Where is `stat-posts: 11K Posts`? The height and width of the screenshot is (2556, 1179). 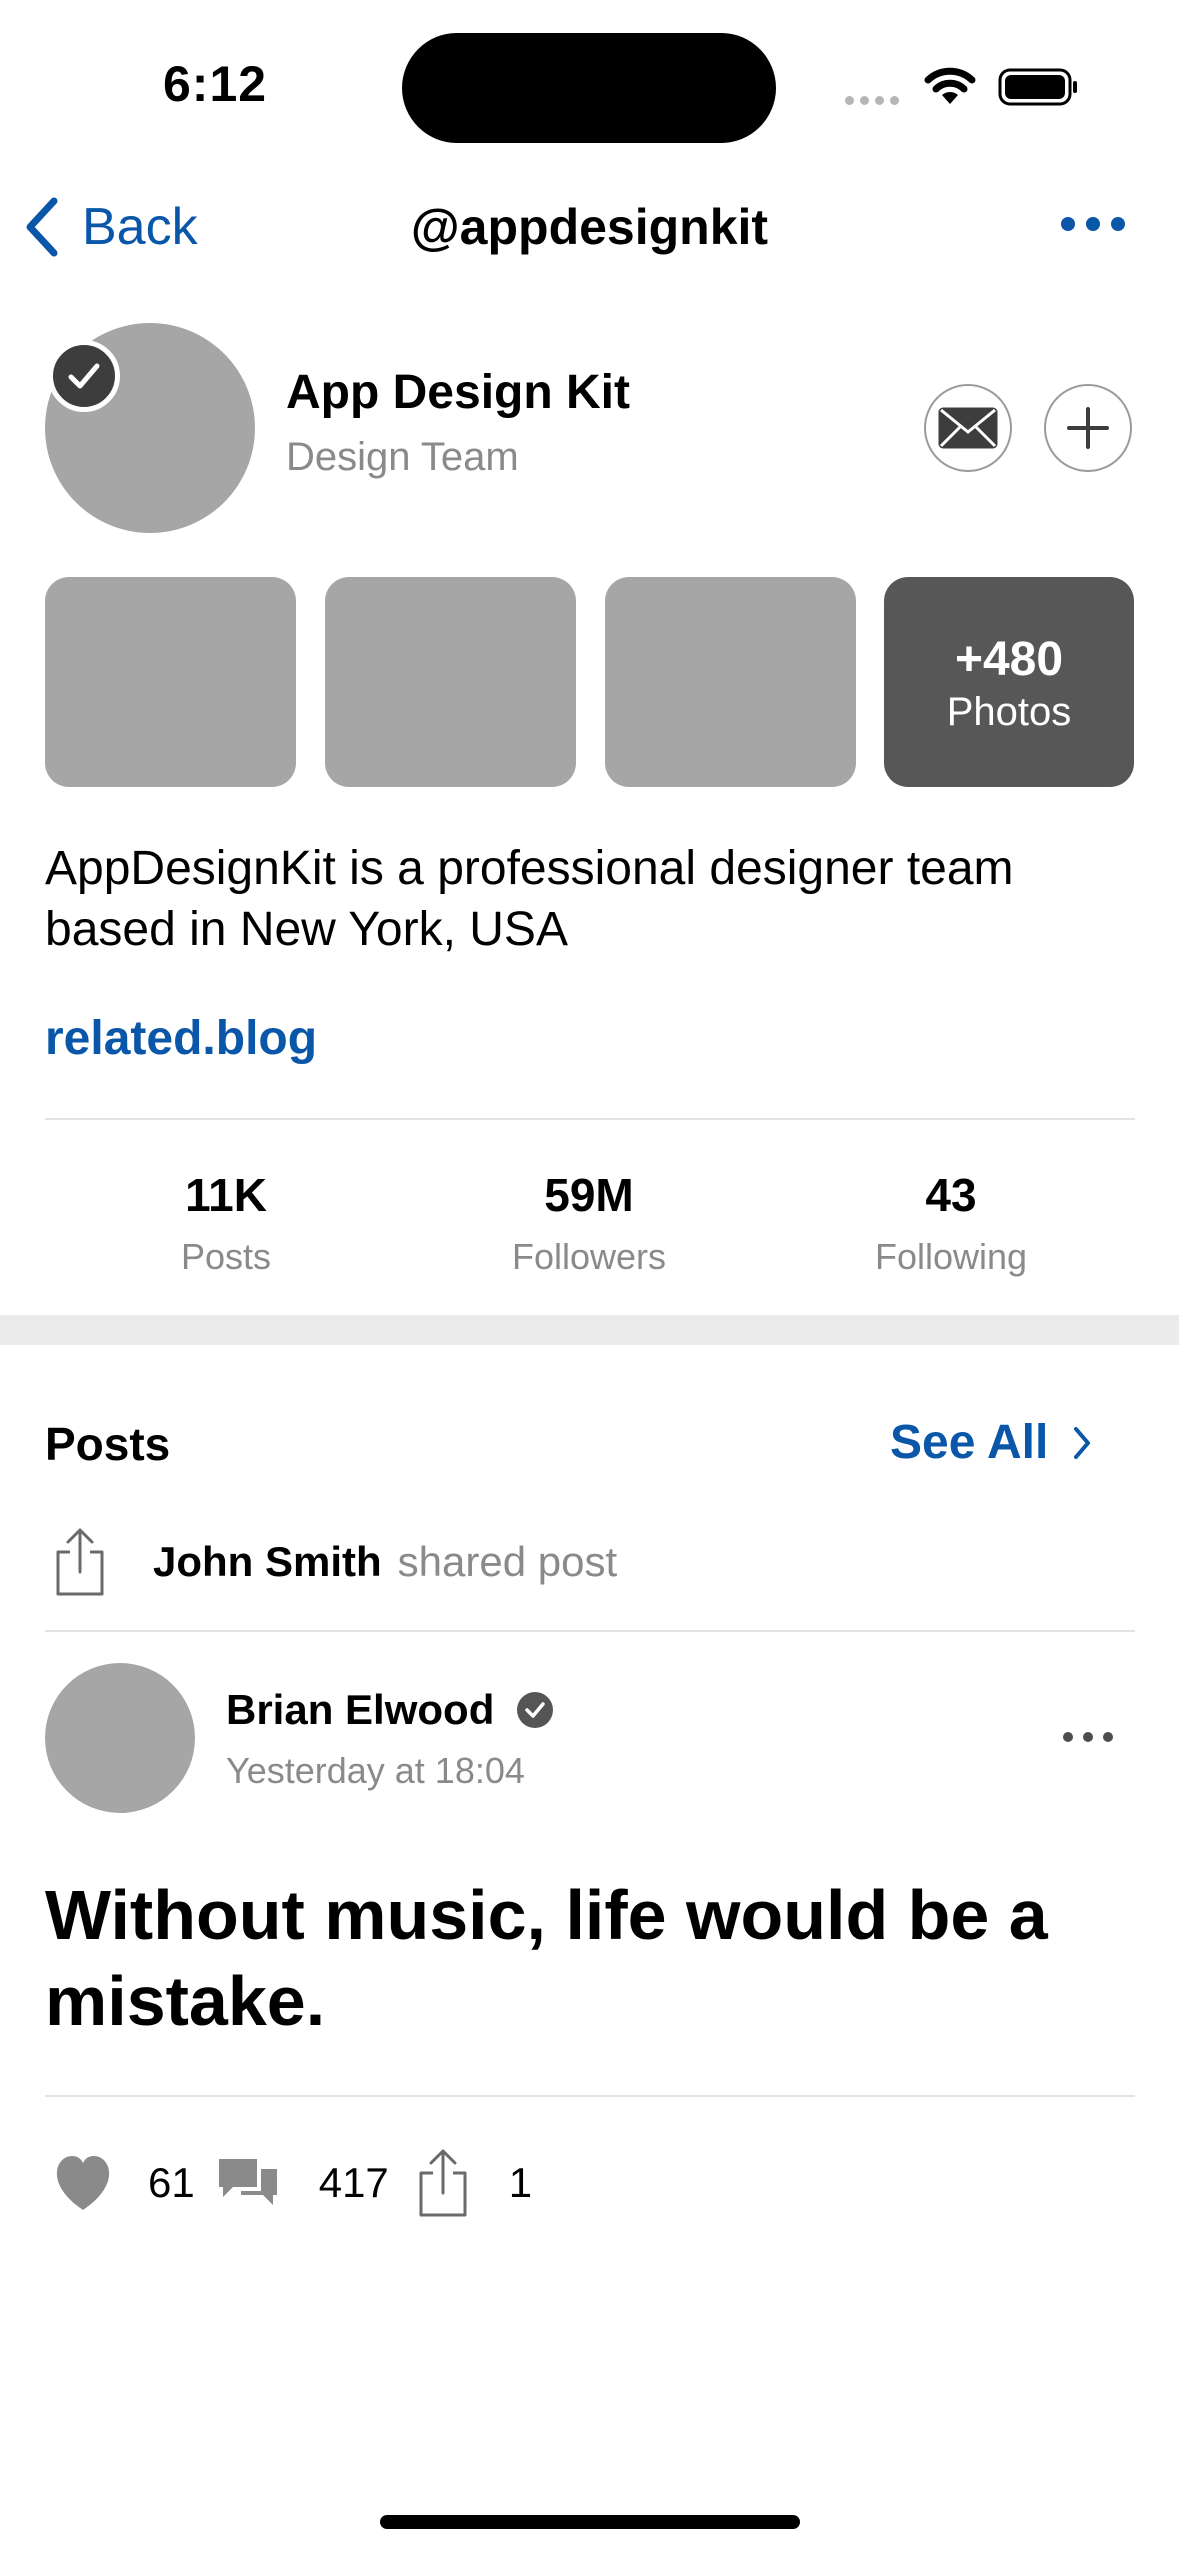 stat-posts: 11K Posts is located at coordinates (226, 1223).